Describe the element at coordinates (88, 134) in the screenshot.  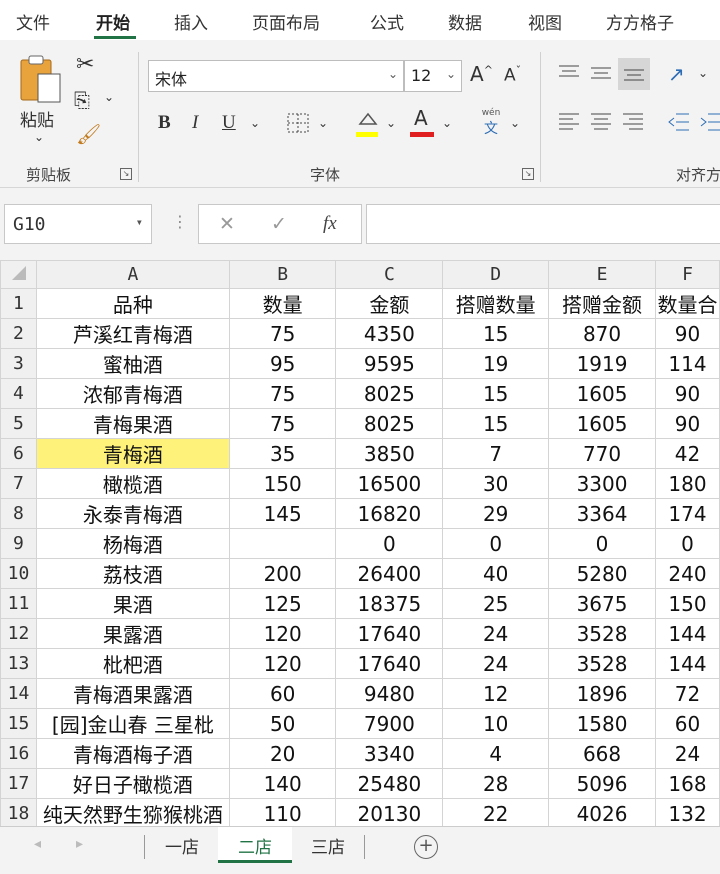
I see `format-painter-icon: 🖌` at that location.